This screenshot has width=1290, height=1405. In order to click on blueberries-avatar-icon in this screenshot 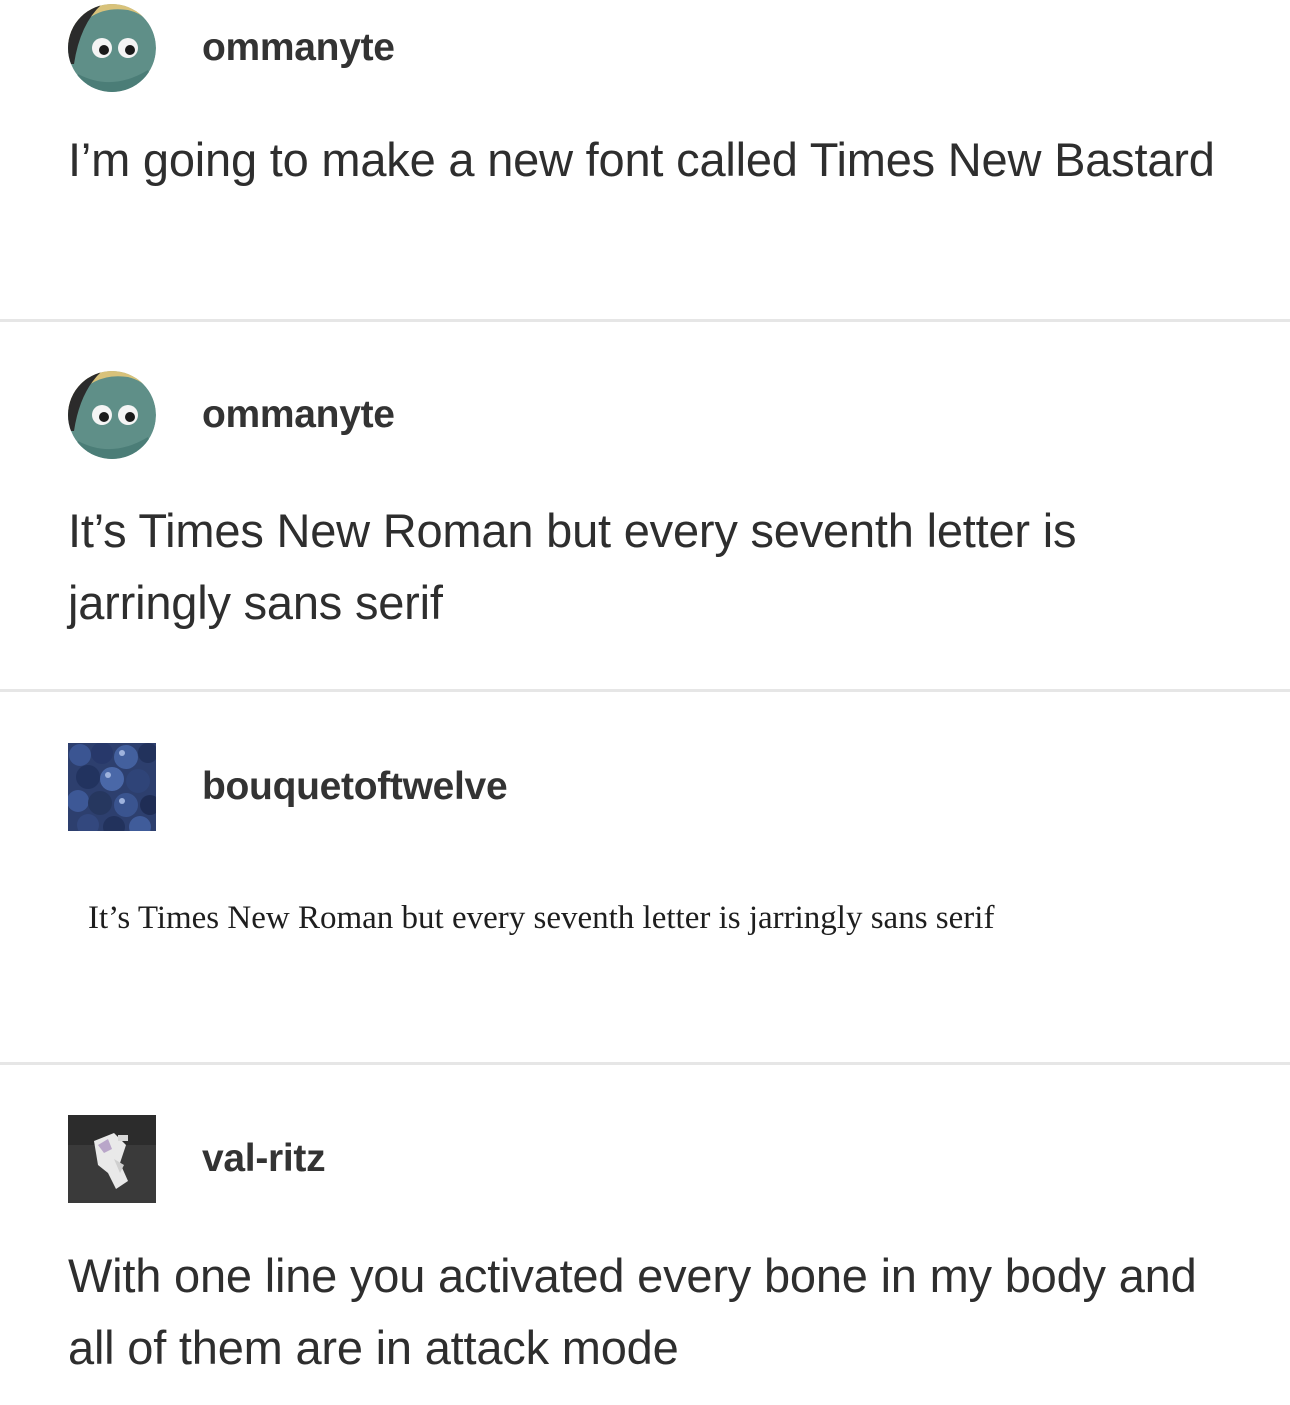, I will do `click(112, 787)`.